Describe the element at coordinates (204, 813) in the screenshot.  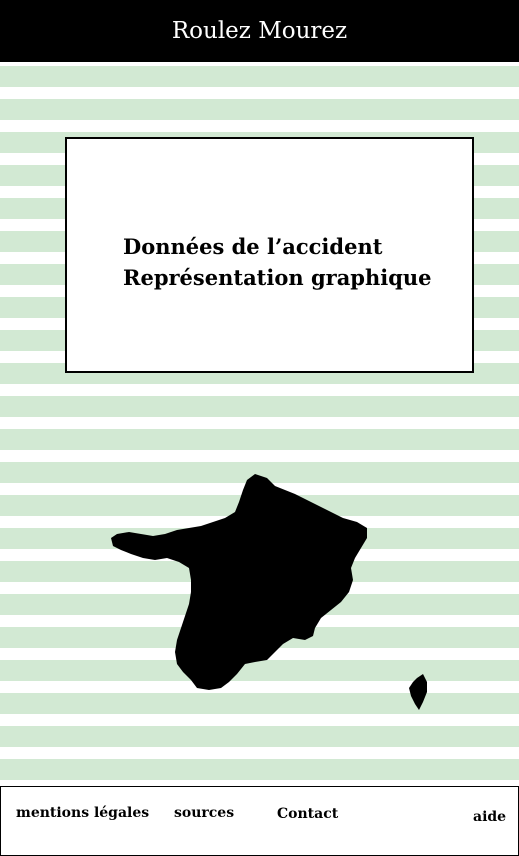
I see `footer-link-sources: sources` at that location.